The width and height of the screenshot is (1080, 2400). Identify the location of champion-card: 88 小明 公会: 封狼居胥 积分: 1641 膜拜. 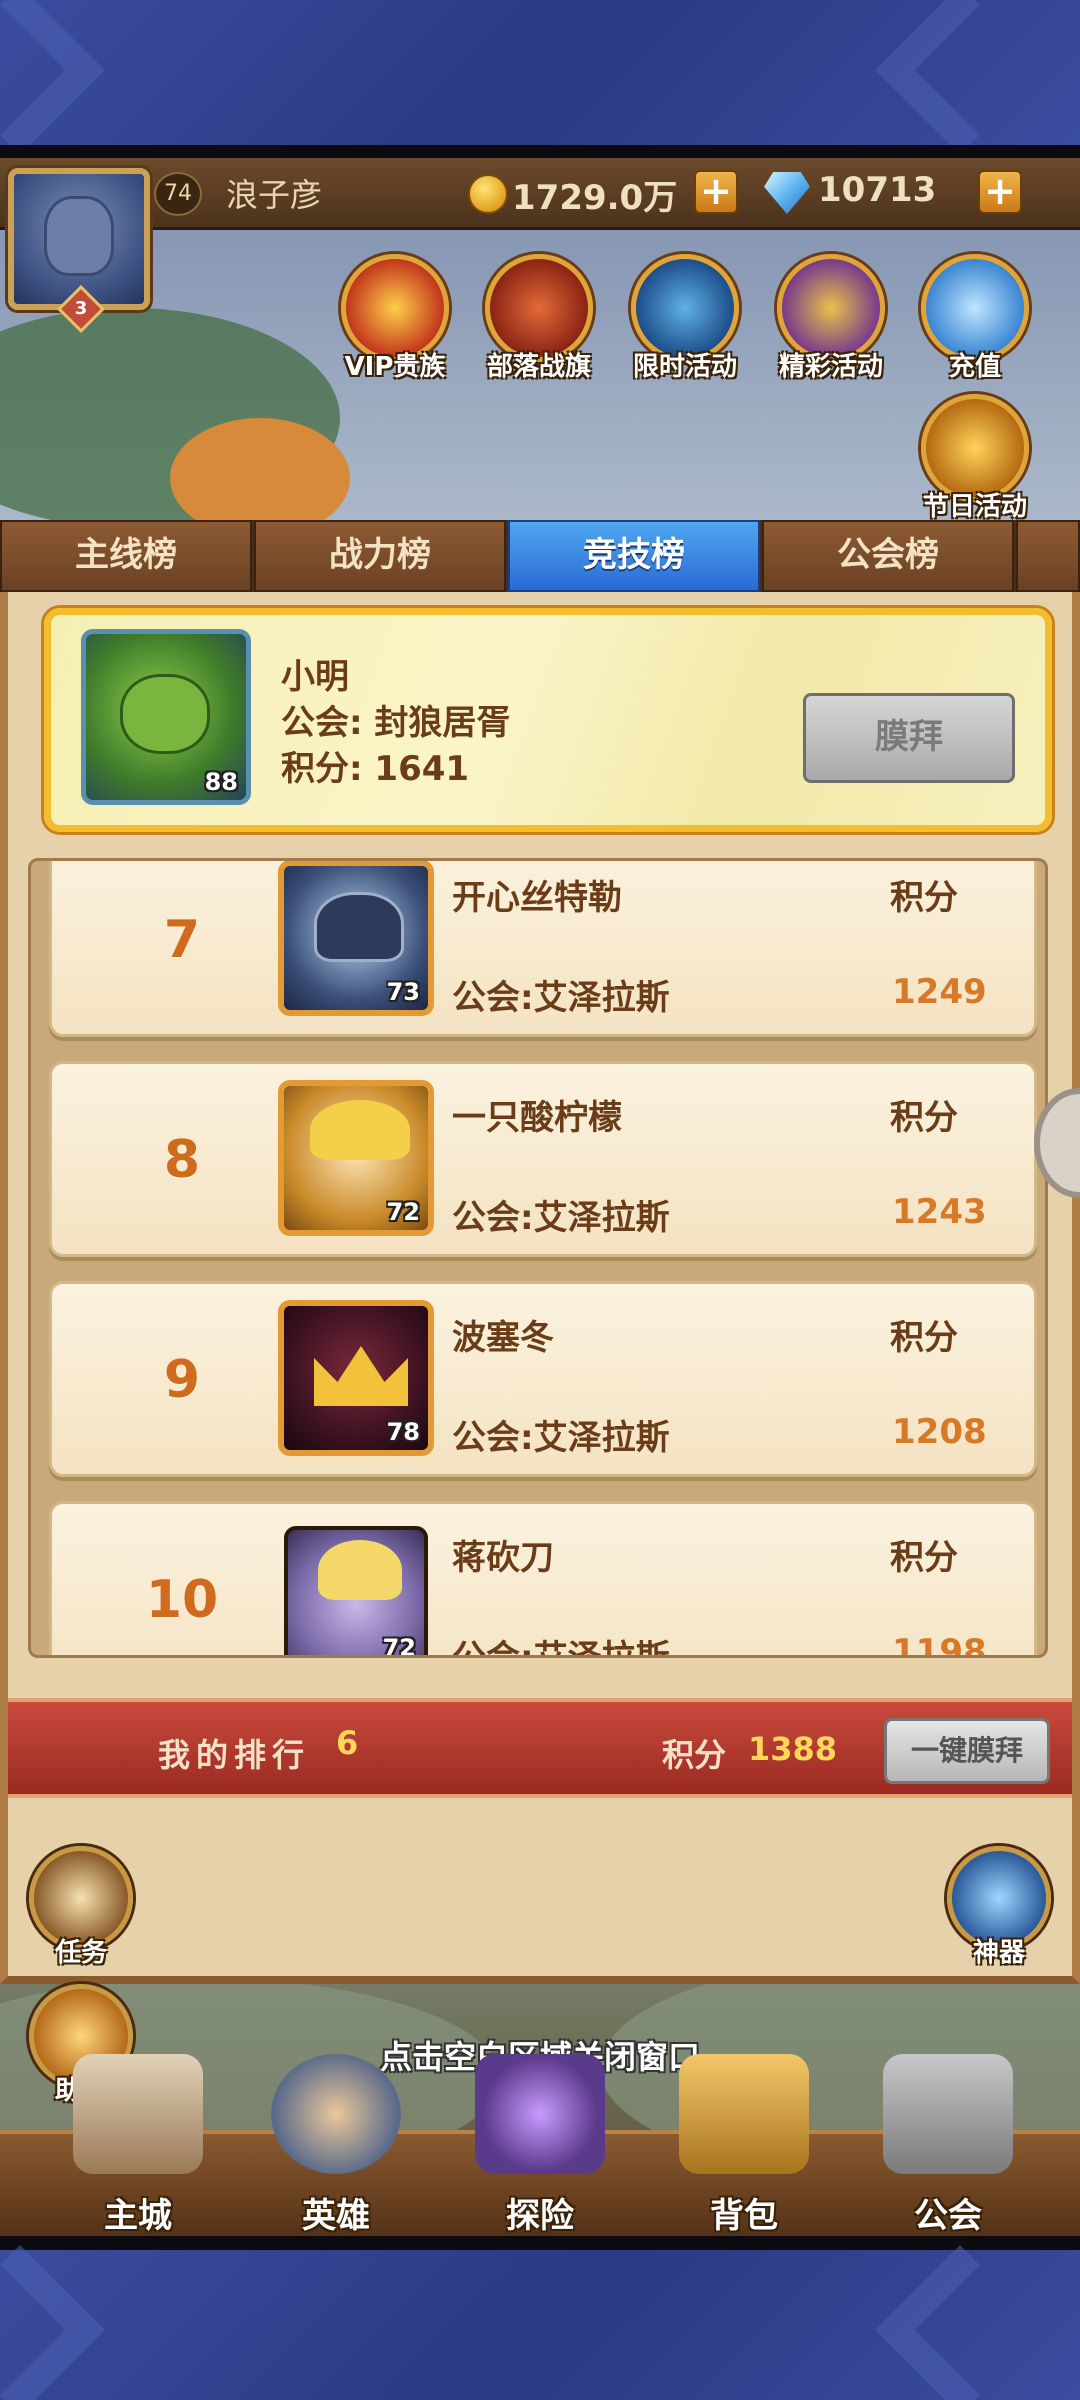
(548, 720).